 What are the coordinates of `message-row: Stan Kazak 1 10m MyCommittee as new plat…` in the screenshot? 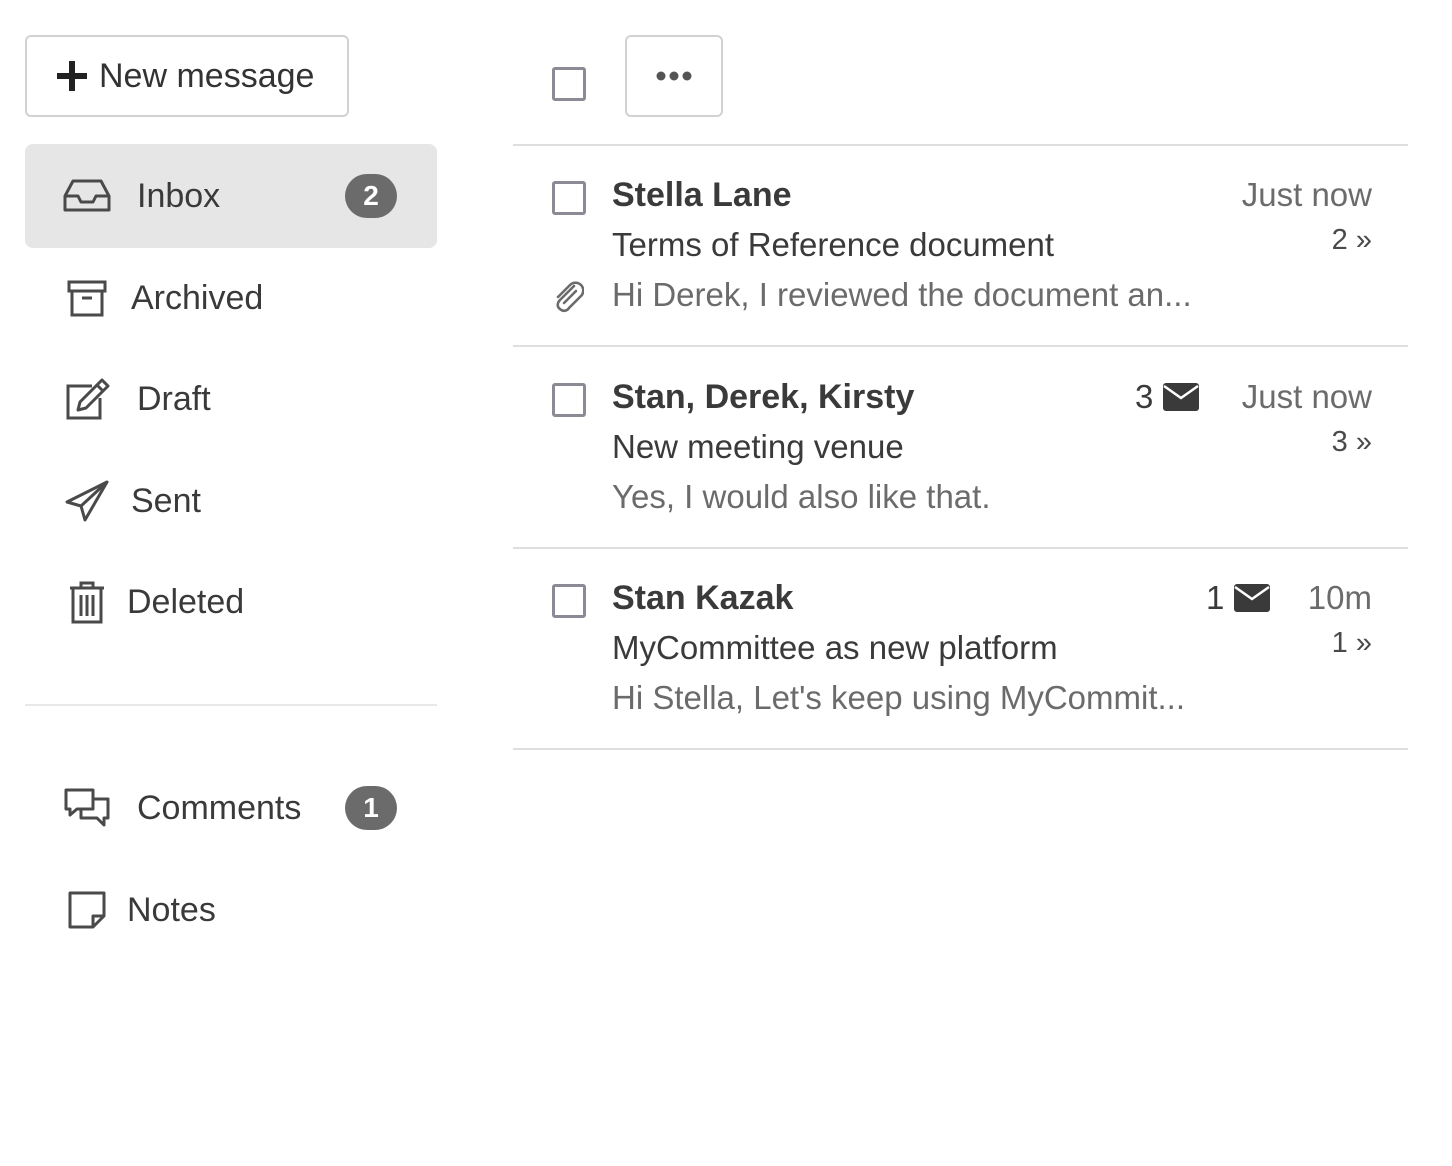 It's located at (960, 649).